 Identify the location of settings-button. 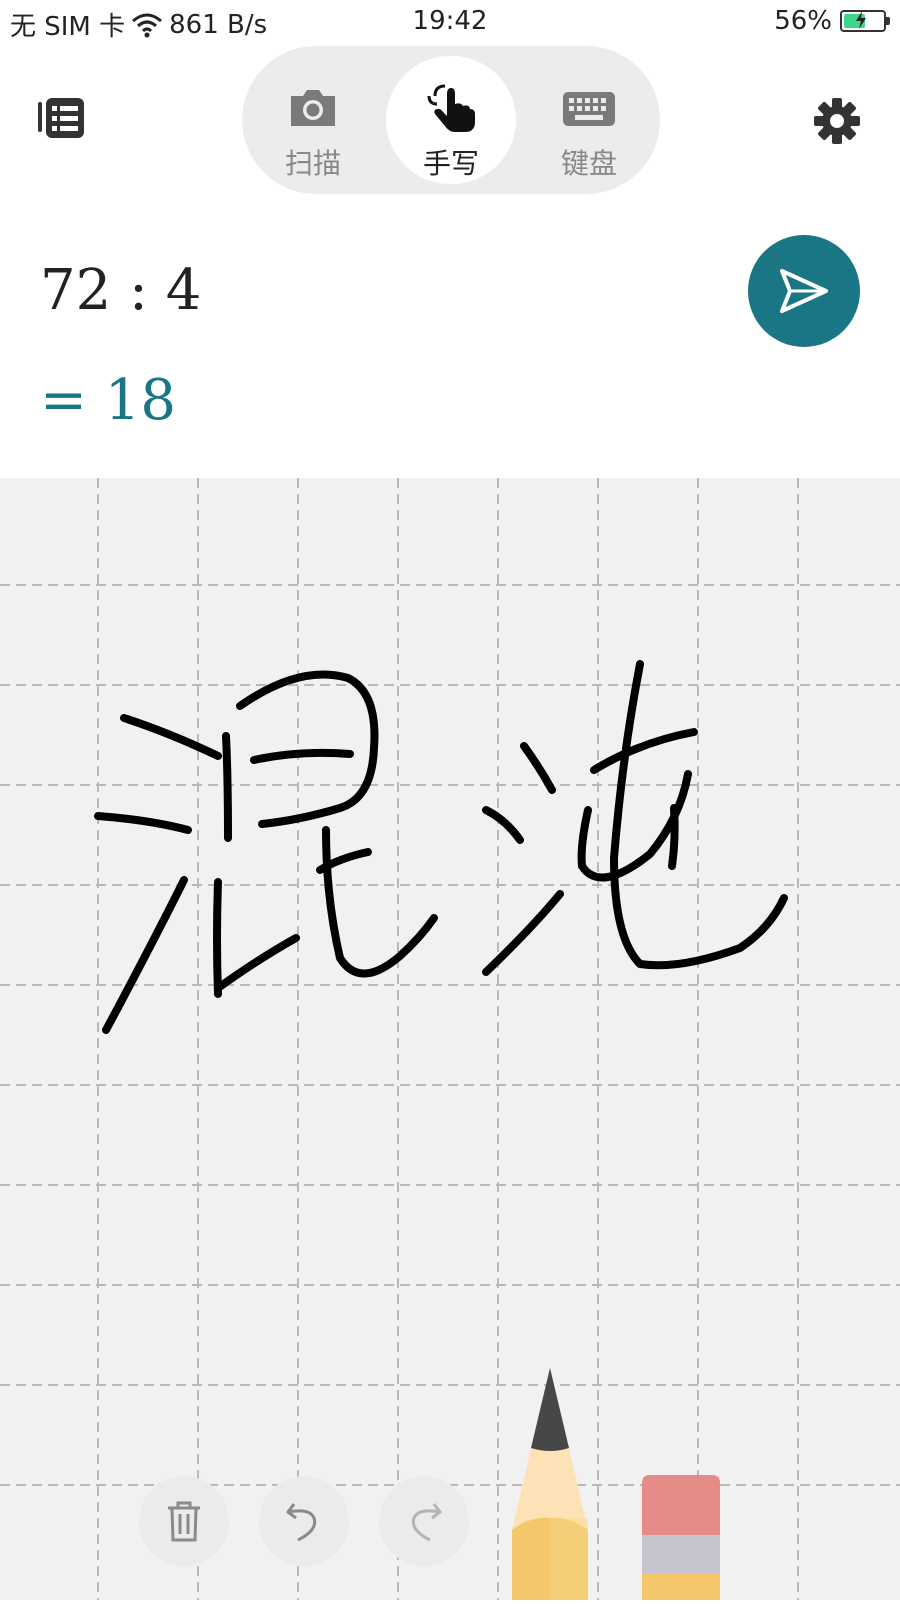
(837, 121).